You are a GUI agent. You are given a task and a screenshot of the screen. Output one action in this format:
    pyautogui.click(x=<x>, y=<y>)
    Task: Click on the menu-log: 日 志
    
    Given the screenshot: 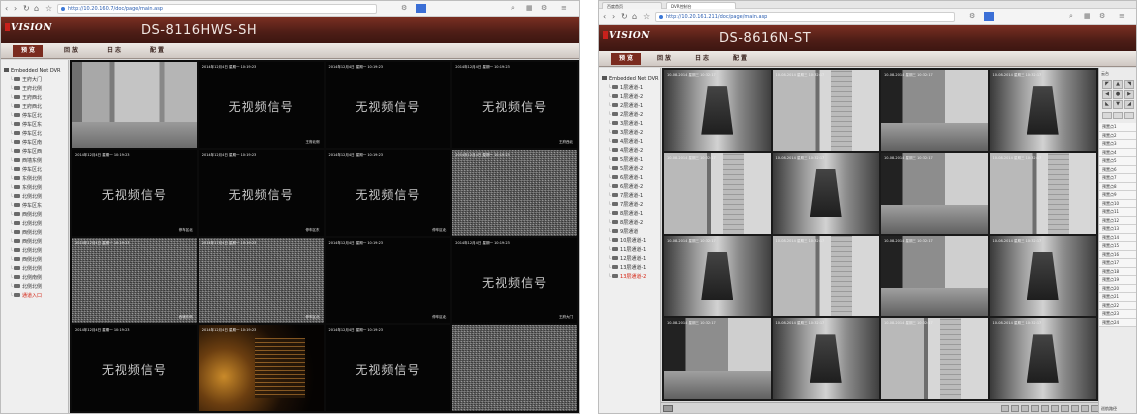 What is the action you would take?
    pyautogui.click(x=114, y=51)
    